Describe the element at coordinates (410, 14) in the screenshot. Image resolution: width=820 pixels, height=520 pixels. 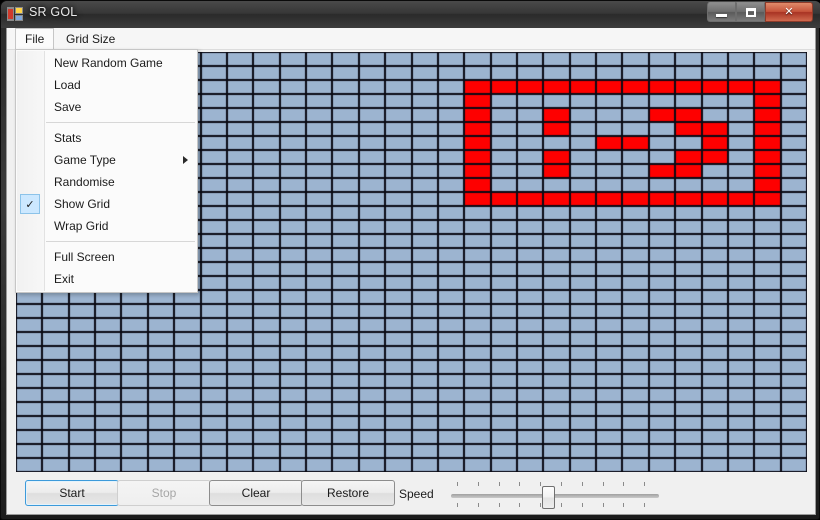
I see `title-bar: SR GOL ✕` at that location.